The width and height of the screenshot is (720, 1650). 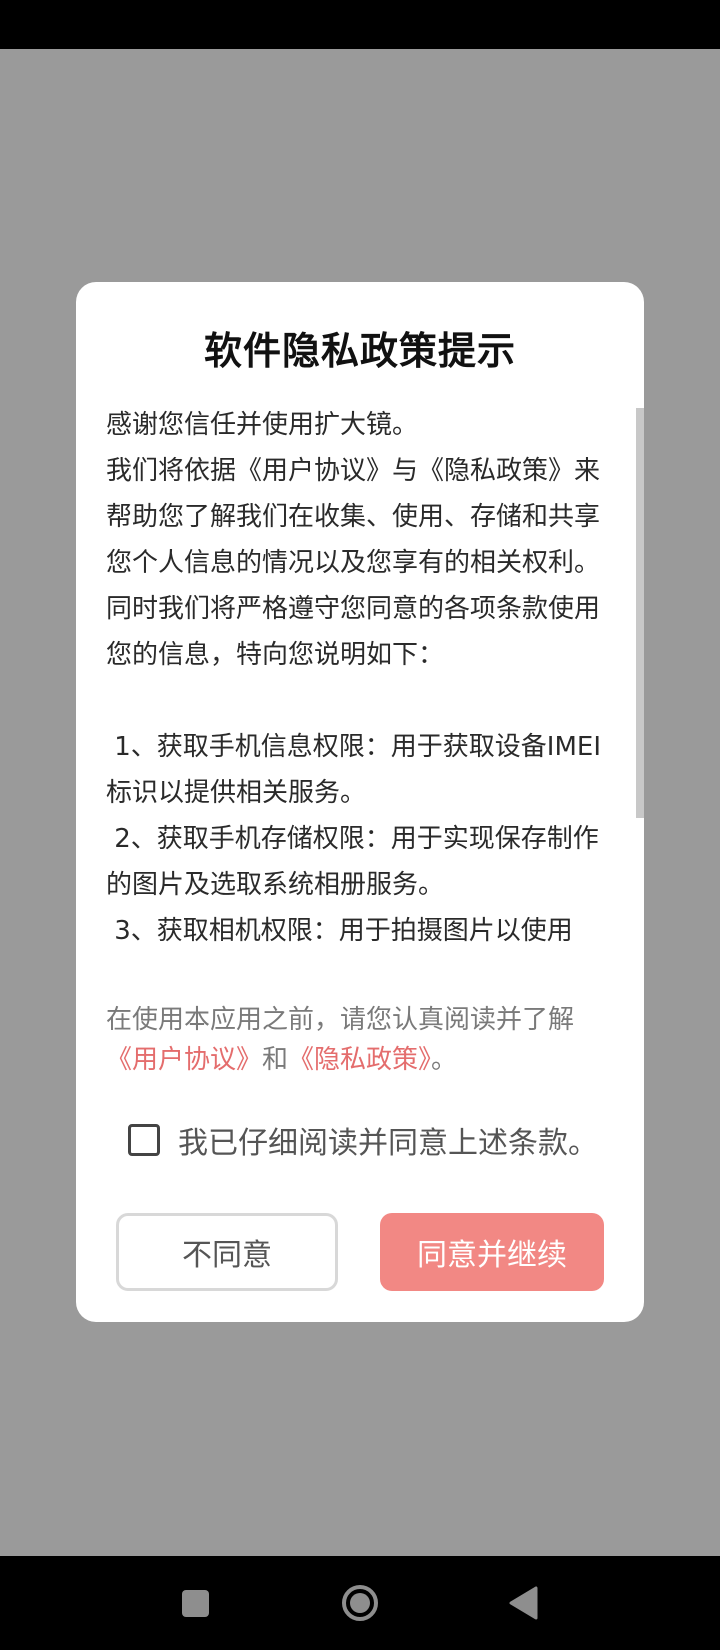 I want to click on notice-suffix: 。, so click(x=444, y=1060).